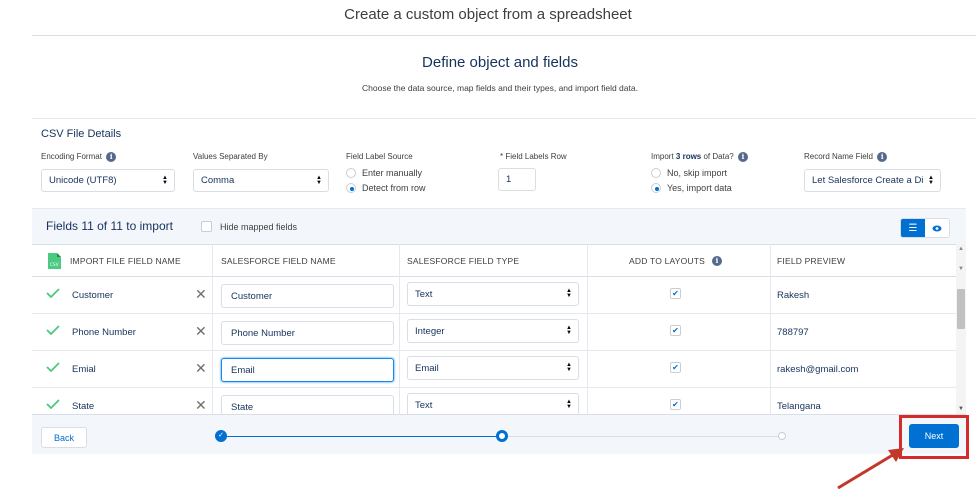  I want to click on csv-details-title: CSV File Details, so click(81, 134).